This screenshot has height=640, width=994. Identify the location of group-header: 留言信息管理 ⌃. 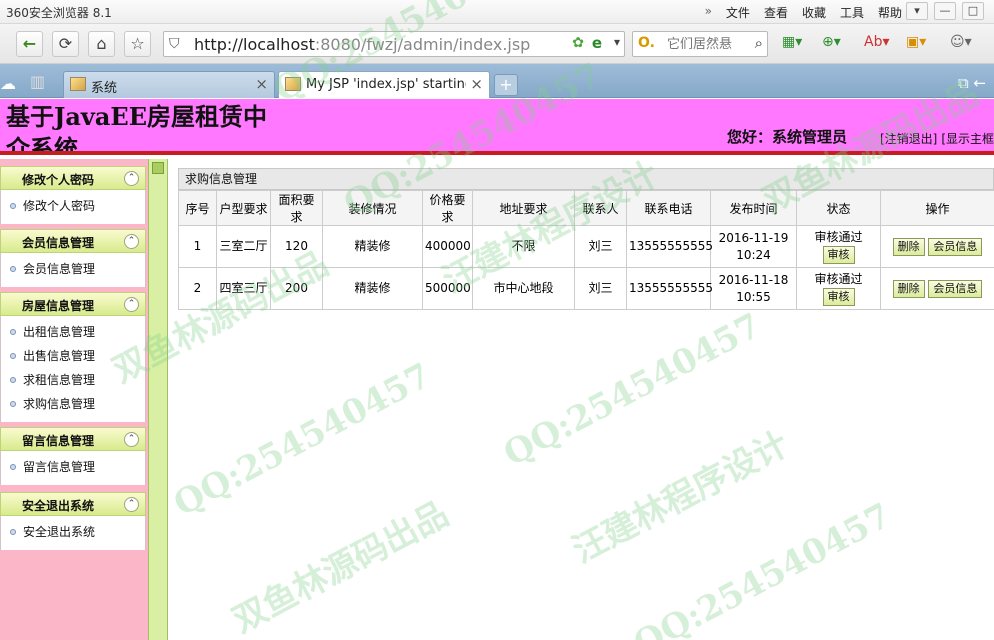
(73, 439).